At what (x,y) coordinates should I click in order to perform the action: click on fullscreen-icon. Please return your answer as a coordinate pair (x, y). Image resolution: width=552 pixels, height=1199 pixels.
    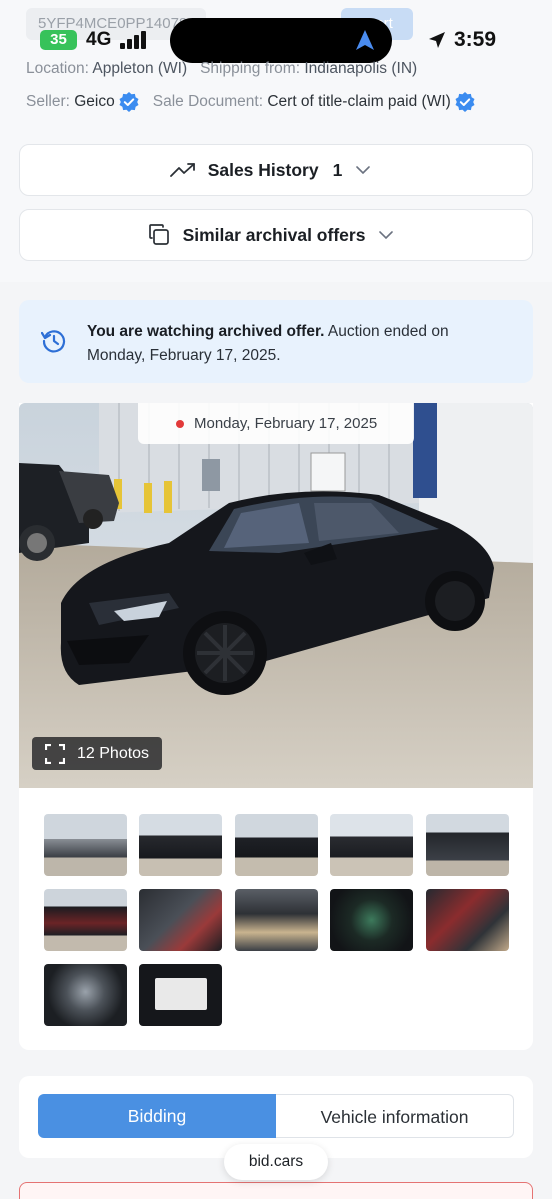
    Looking at the image, I should click on (55, 754).